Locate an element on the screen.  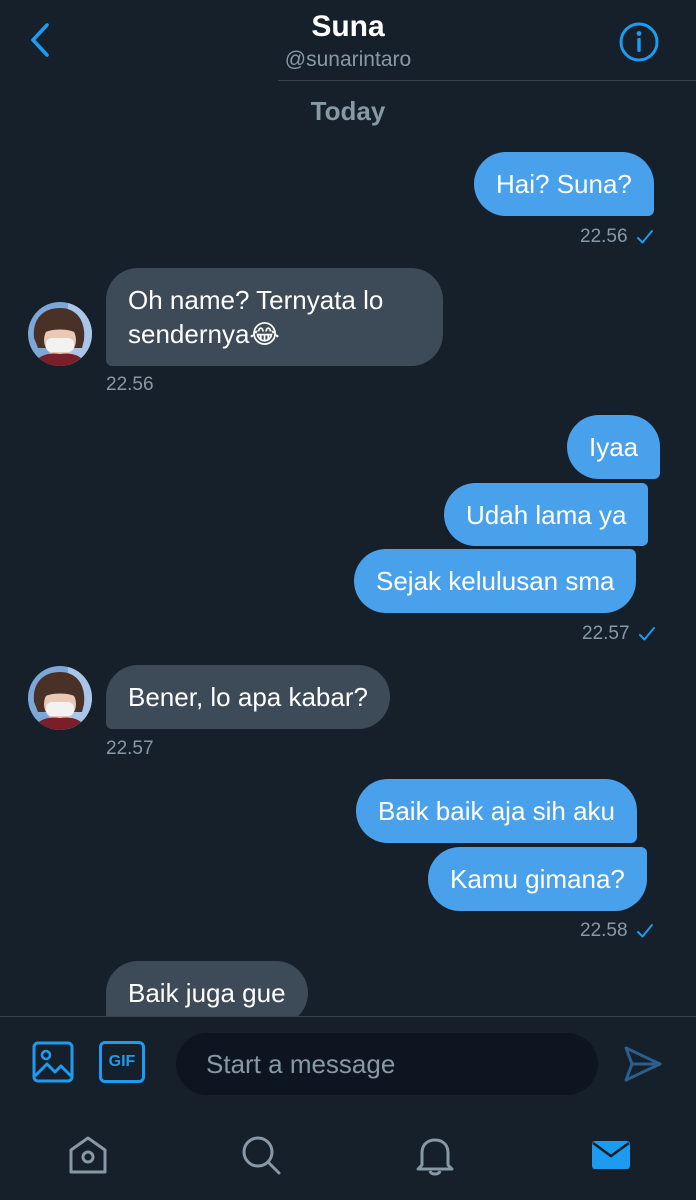
send-button is located at coordinates (643, 1064).